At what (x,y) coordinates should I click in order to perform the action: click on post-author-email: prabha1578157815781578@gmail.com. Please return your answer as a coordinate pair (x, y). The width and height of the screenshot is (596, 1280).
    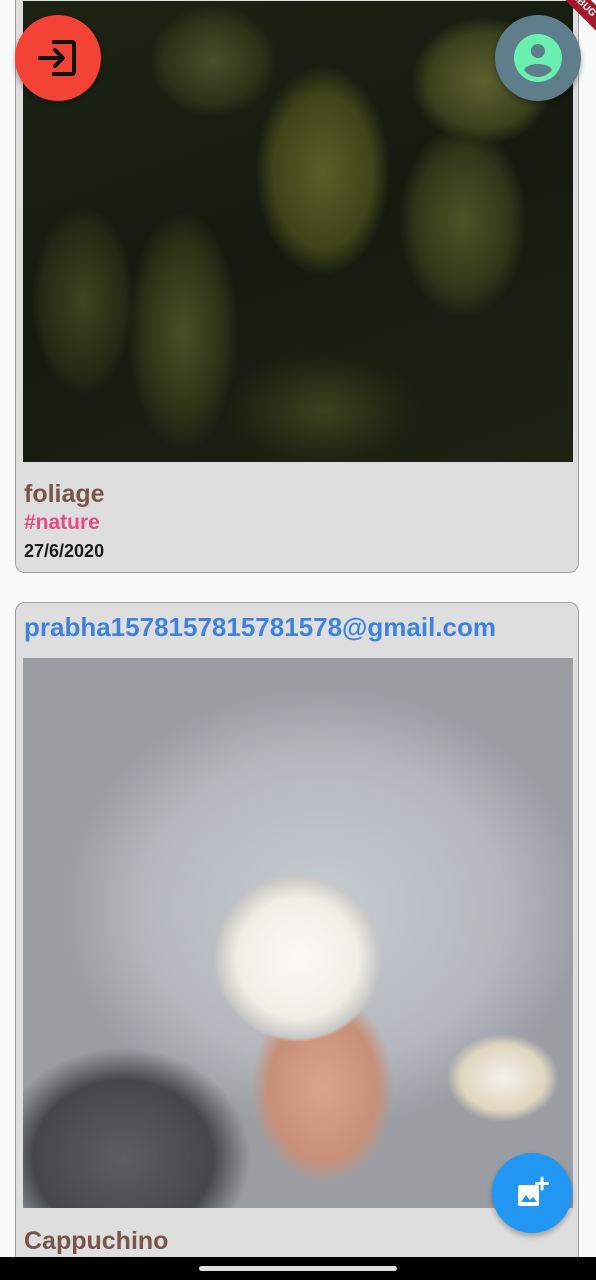
    Looking at the image, I should click on (260, 627).